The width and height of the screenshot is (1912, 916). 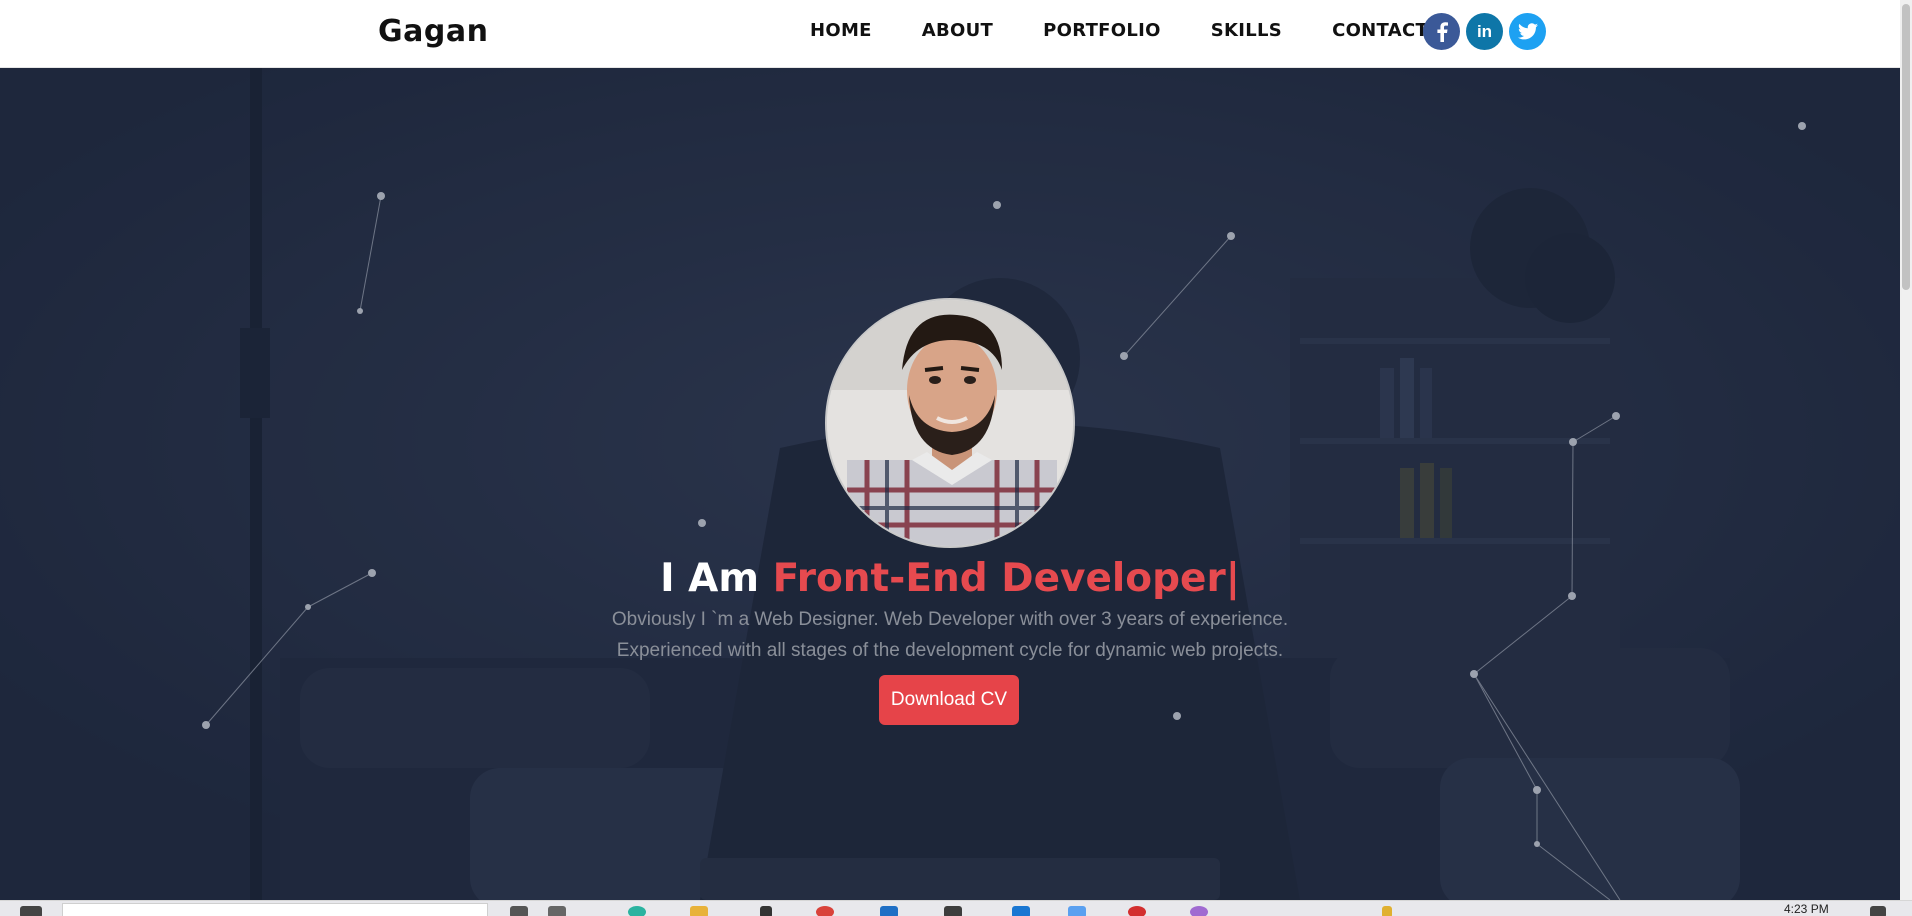 I want to click on chrome-icon, so click(x=825, y=911).